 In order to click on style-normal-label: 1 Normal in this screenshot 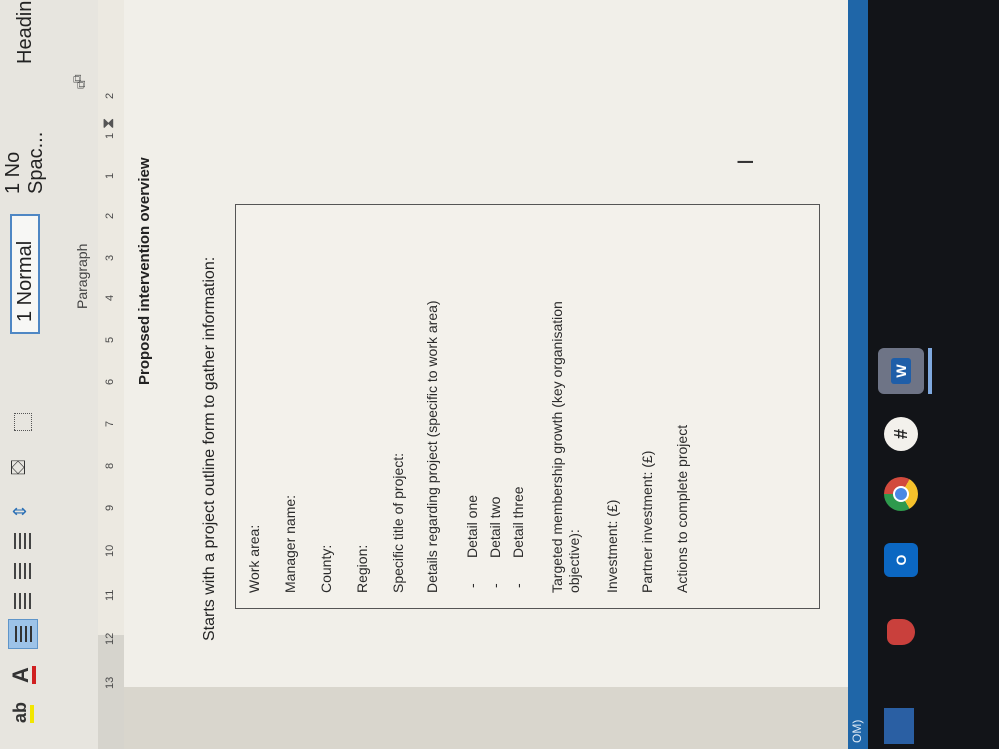, I will do `click(24, 281)`.